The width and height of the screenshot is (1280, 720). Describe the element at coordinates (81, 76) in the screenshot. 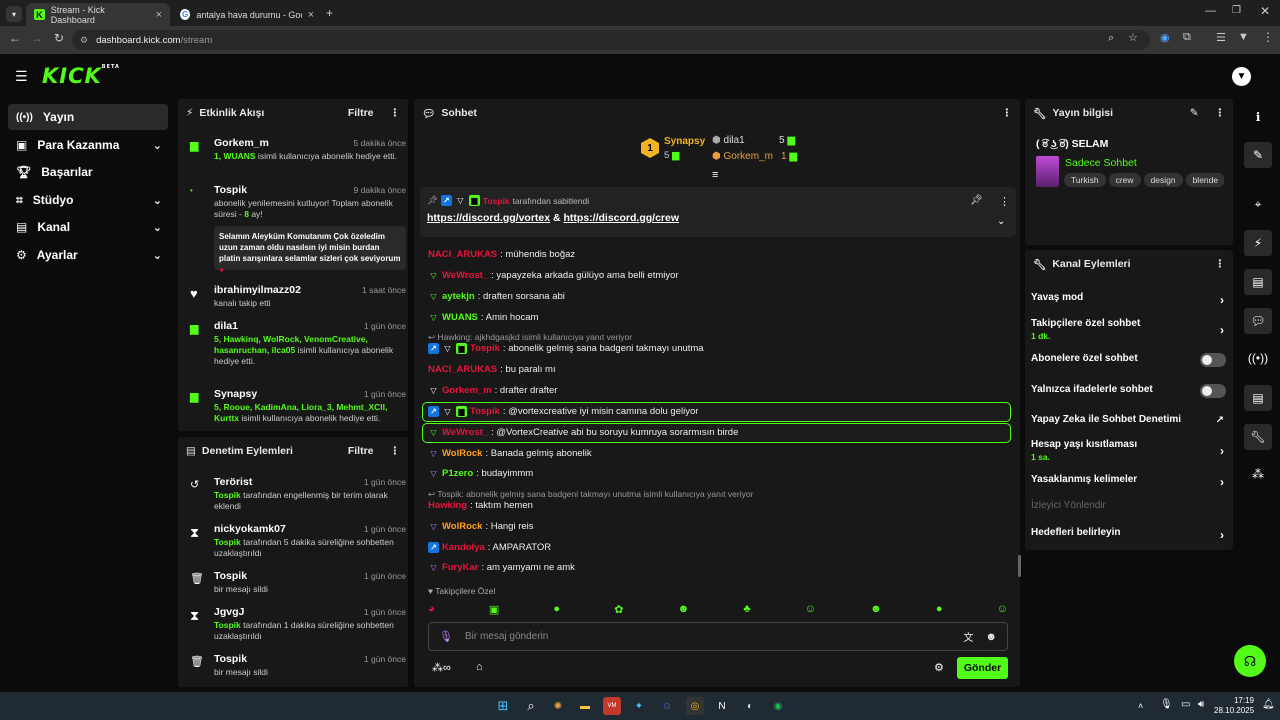

I see `kick-logo: KICKBETA` at that location.